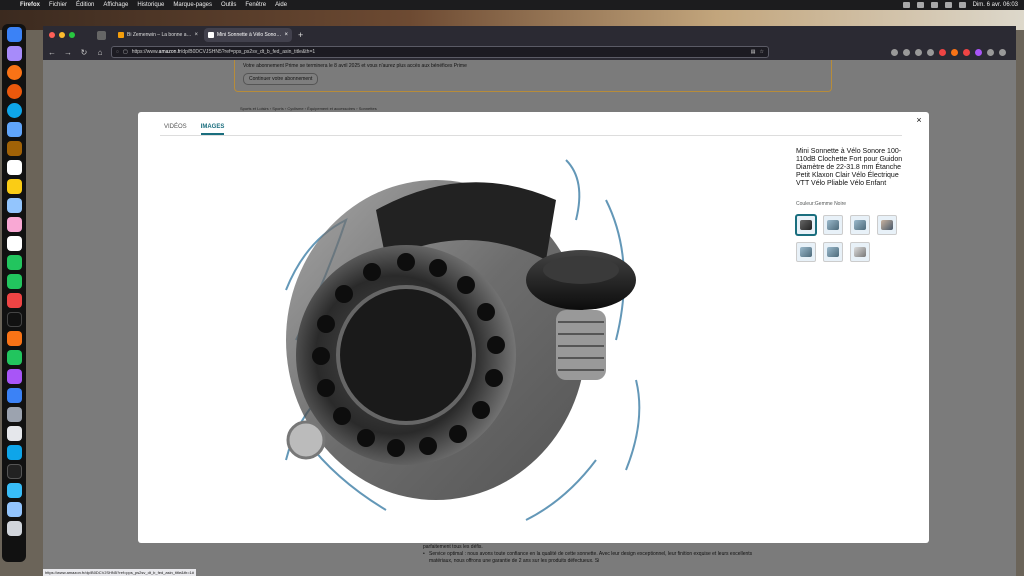 The width and height of the screenshot is (1024, 576). What do you see at coordinates (14, 186) in the screenshot?
I see `notes-icon` at bounding box center [14, 186].